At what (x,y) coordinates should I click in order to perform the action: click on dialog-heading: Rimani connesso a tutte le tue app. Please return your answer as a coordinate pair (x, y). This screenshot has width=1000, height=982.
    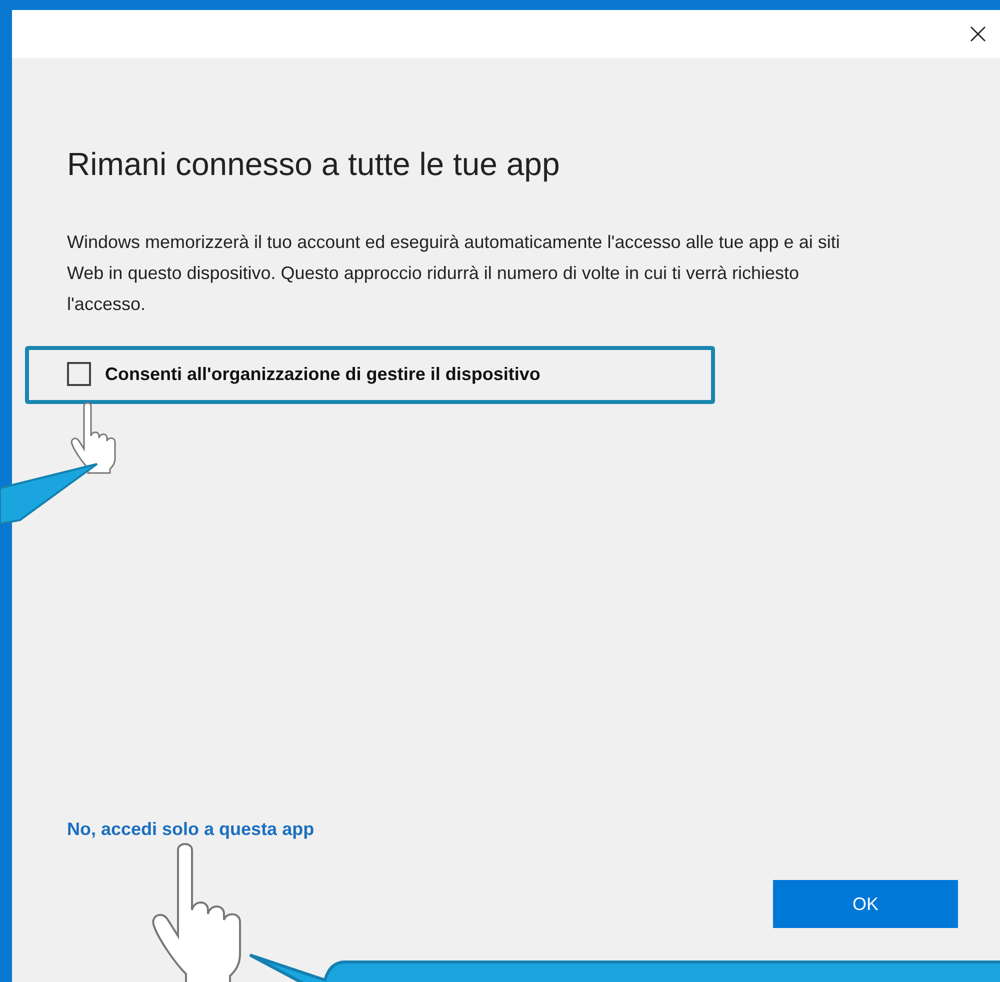
    Looking at the image, I should click on (314, 164).